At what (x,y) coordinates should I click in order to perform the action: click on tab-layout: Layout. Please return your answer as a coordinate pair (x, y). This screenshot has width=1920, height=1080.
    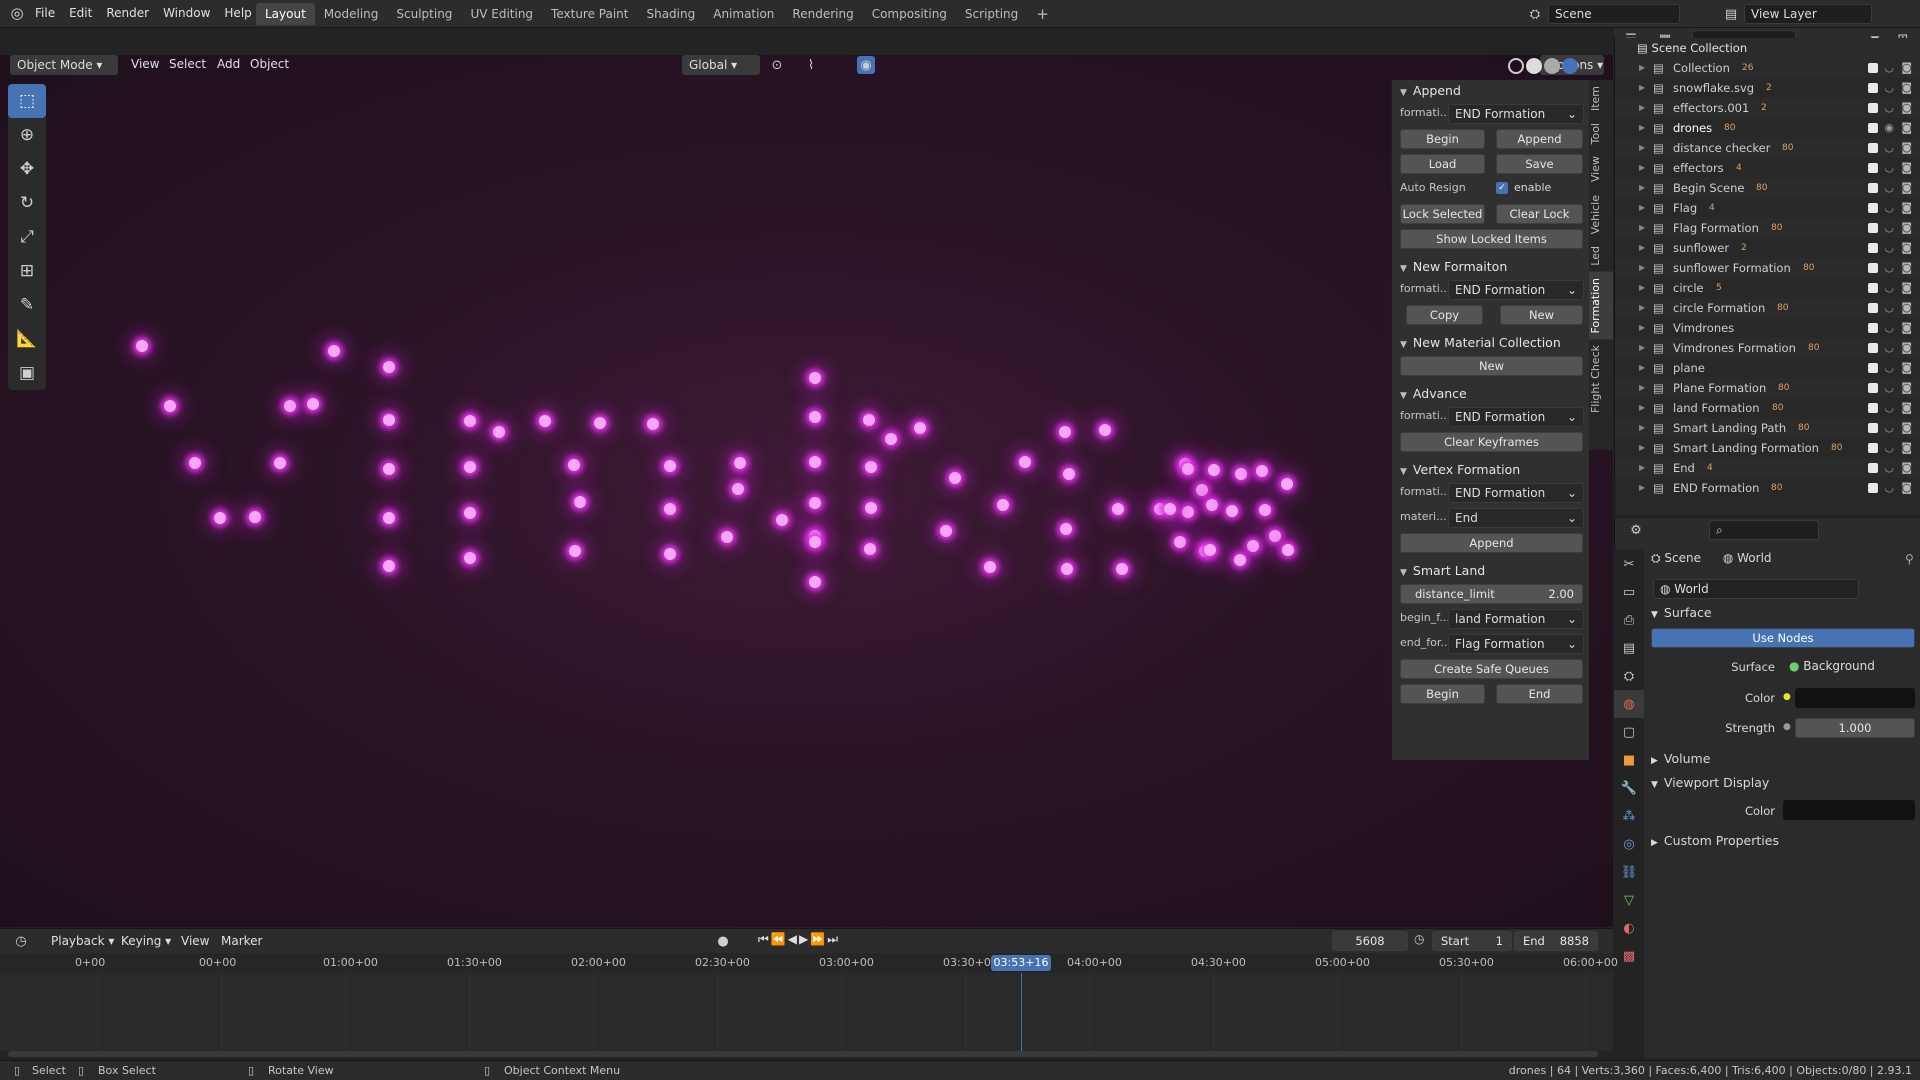
    Looking at the image, I should click on (285, 14).